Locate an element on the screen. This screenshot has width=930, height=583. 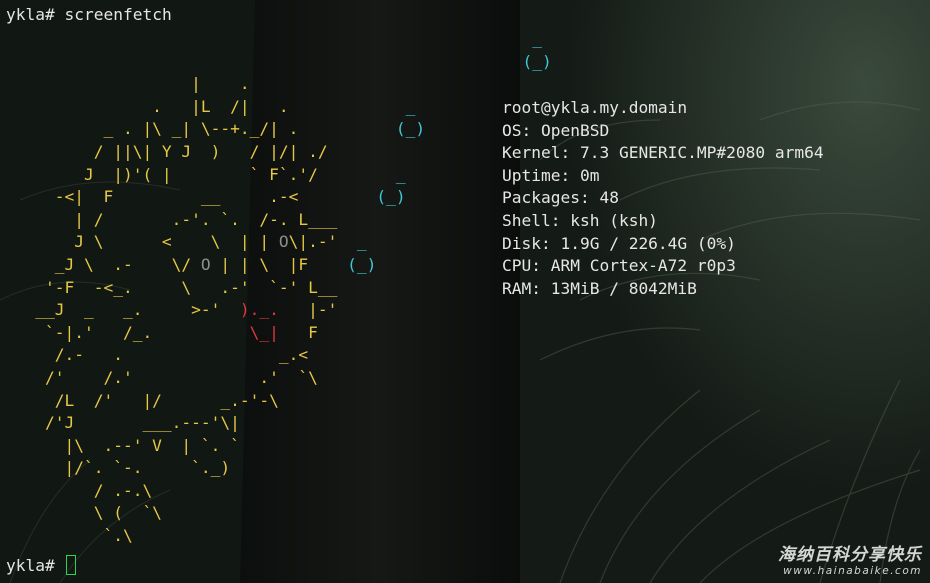
logo-line: `-|.' /_. \_| F is located at coordinates (279, 333).